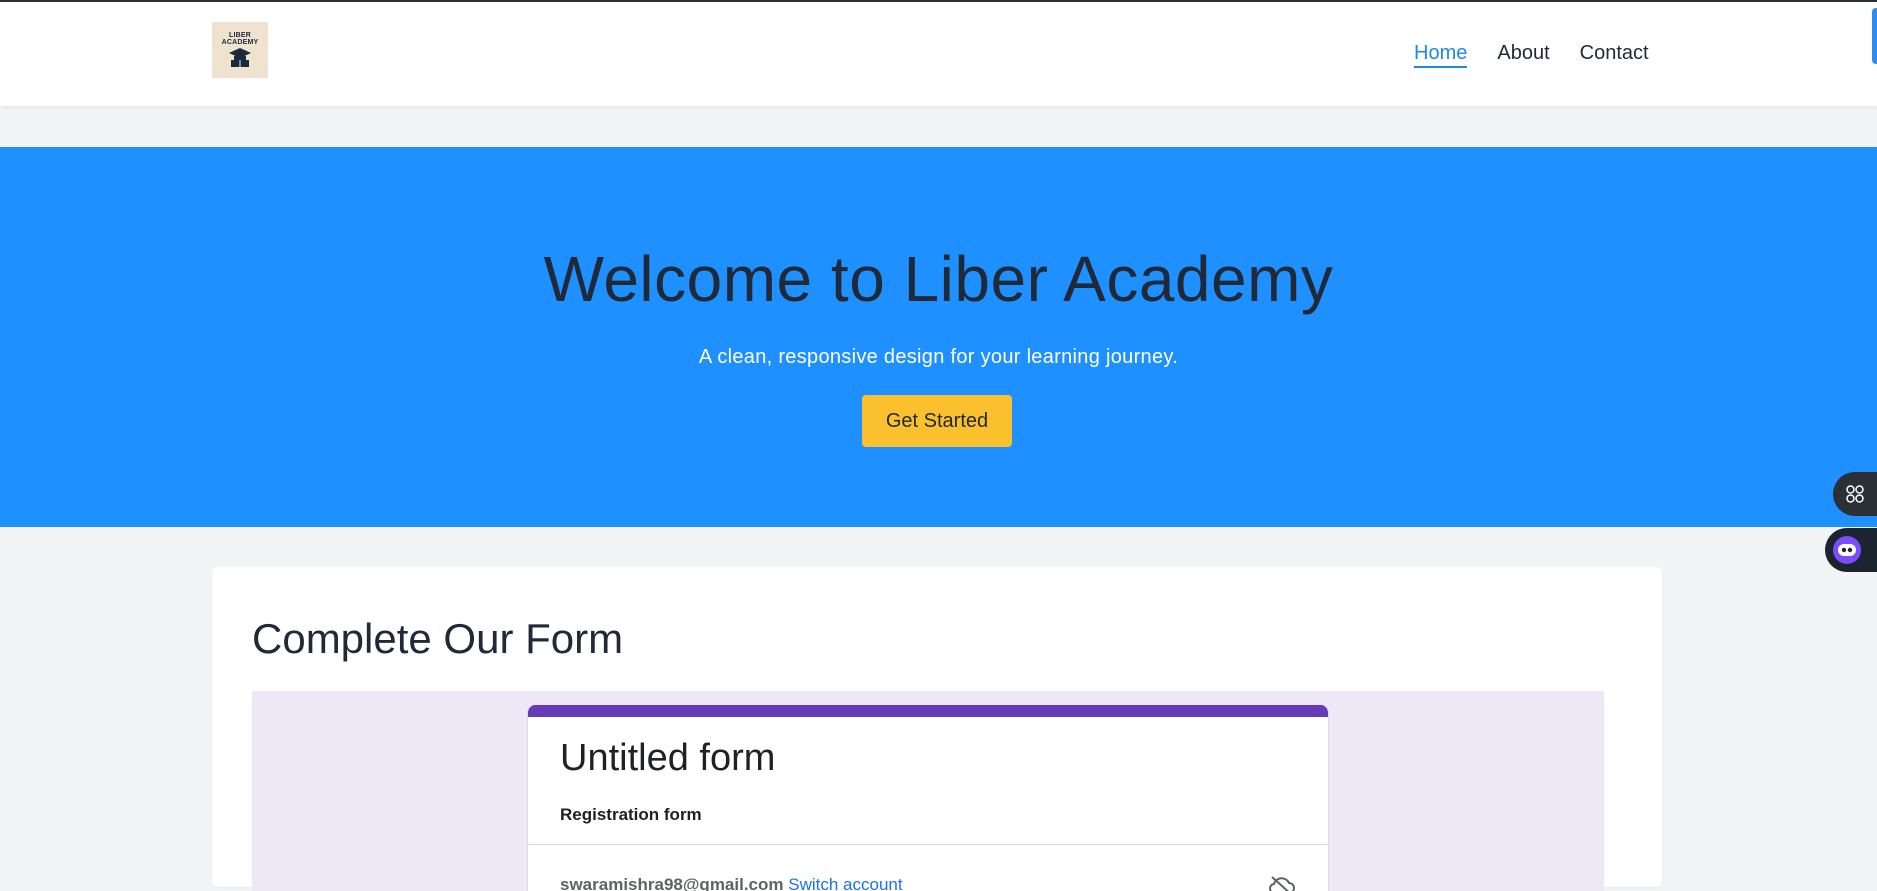 The height and width of the screenshot is (891, 1877). What do you see at coordinates (240, 42) in the screenshot?
I see `logo-text-line2: ACADEMY` at bounding box center [240, 42].